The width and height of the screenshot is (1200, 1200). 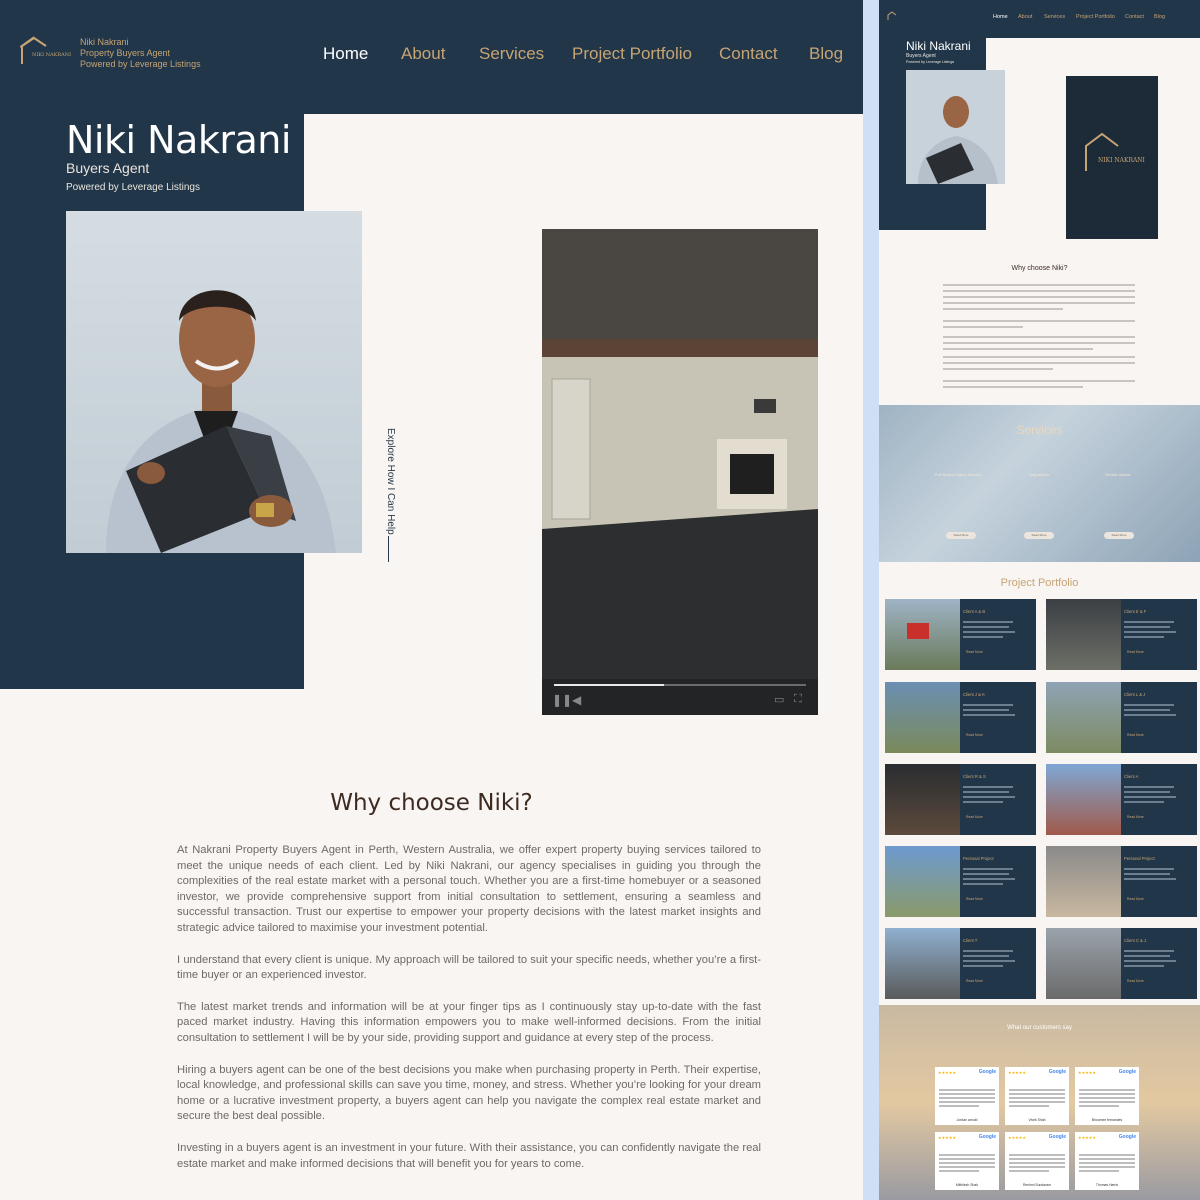 What do you see at coordinates (1121, 717) in the screenshot?
I see `portfolio-card: Client L & J Read More` at bounding box center [1121, 717].